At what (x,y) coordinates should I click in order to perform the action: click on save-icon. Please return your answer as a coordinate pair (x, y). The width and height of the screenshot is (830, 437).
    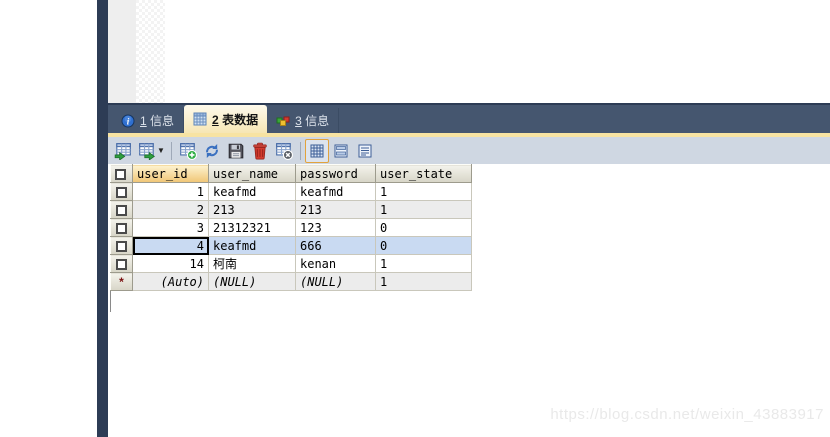
    Looking at the image, I should click on (236, 150).